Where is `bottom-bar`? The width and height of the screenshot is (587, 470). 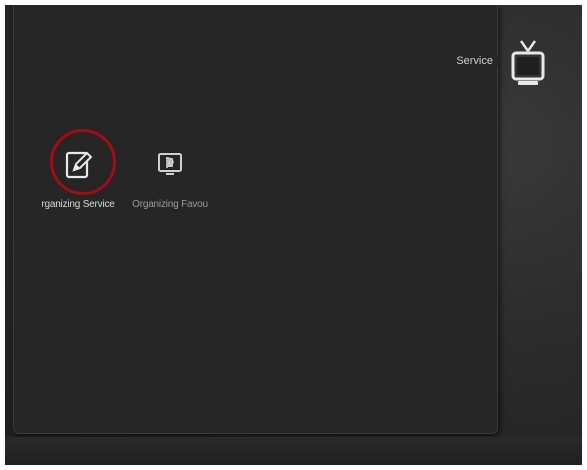 bottom-bar is located at coordinates (293, 451).